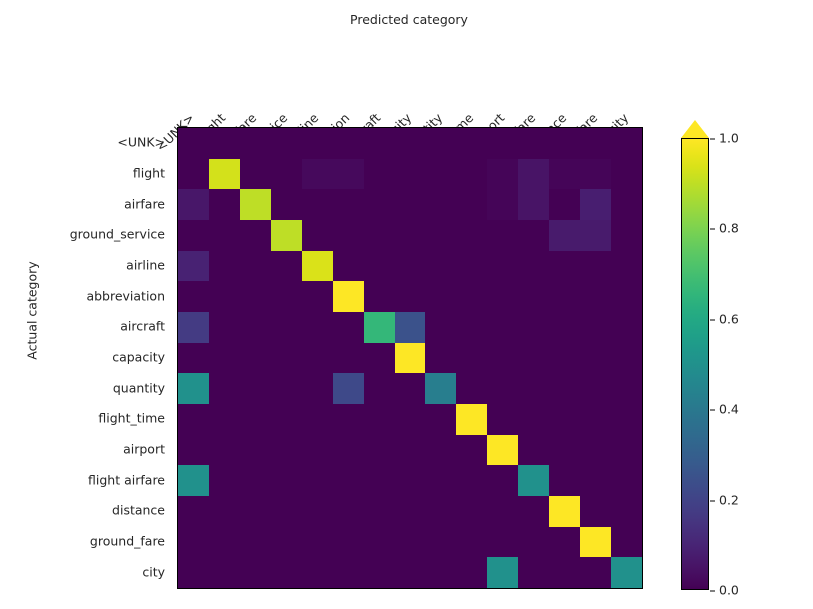 Image resolution: width=813 pixels, height=609 pixels. I want to click on colorbar-gradient-bar, so click(695, 364).